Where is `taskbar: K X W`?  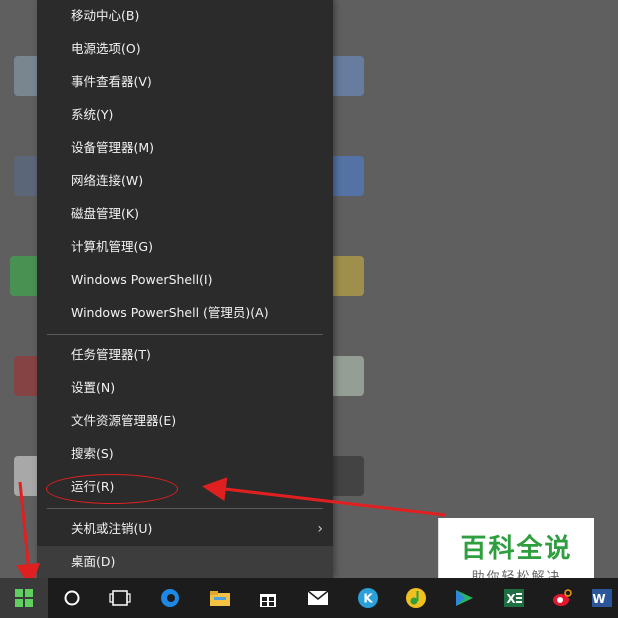
taskbar: K X W is located at coordinates (309, 598).